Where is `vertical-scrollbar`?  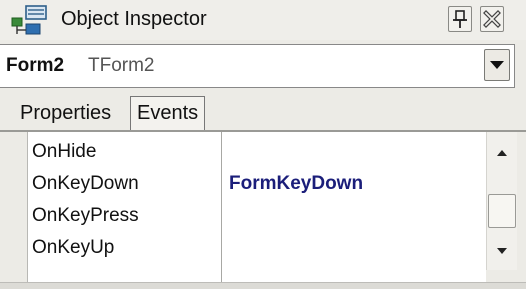 vertical-scrollbar is located at coordinates (501, 201).